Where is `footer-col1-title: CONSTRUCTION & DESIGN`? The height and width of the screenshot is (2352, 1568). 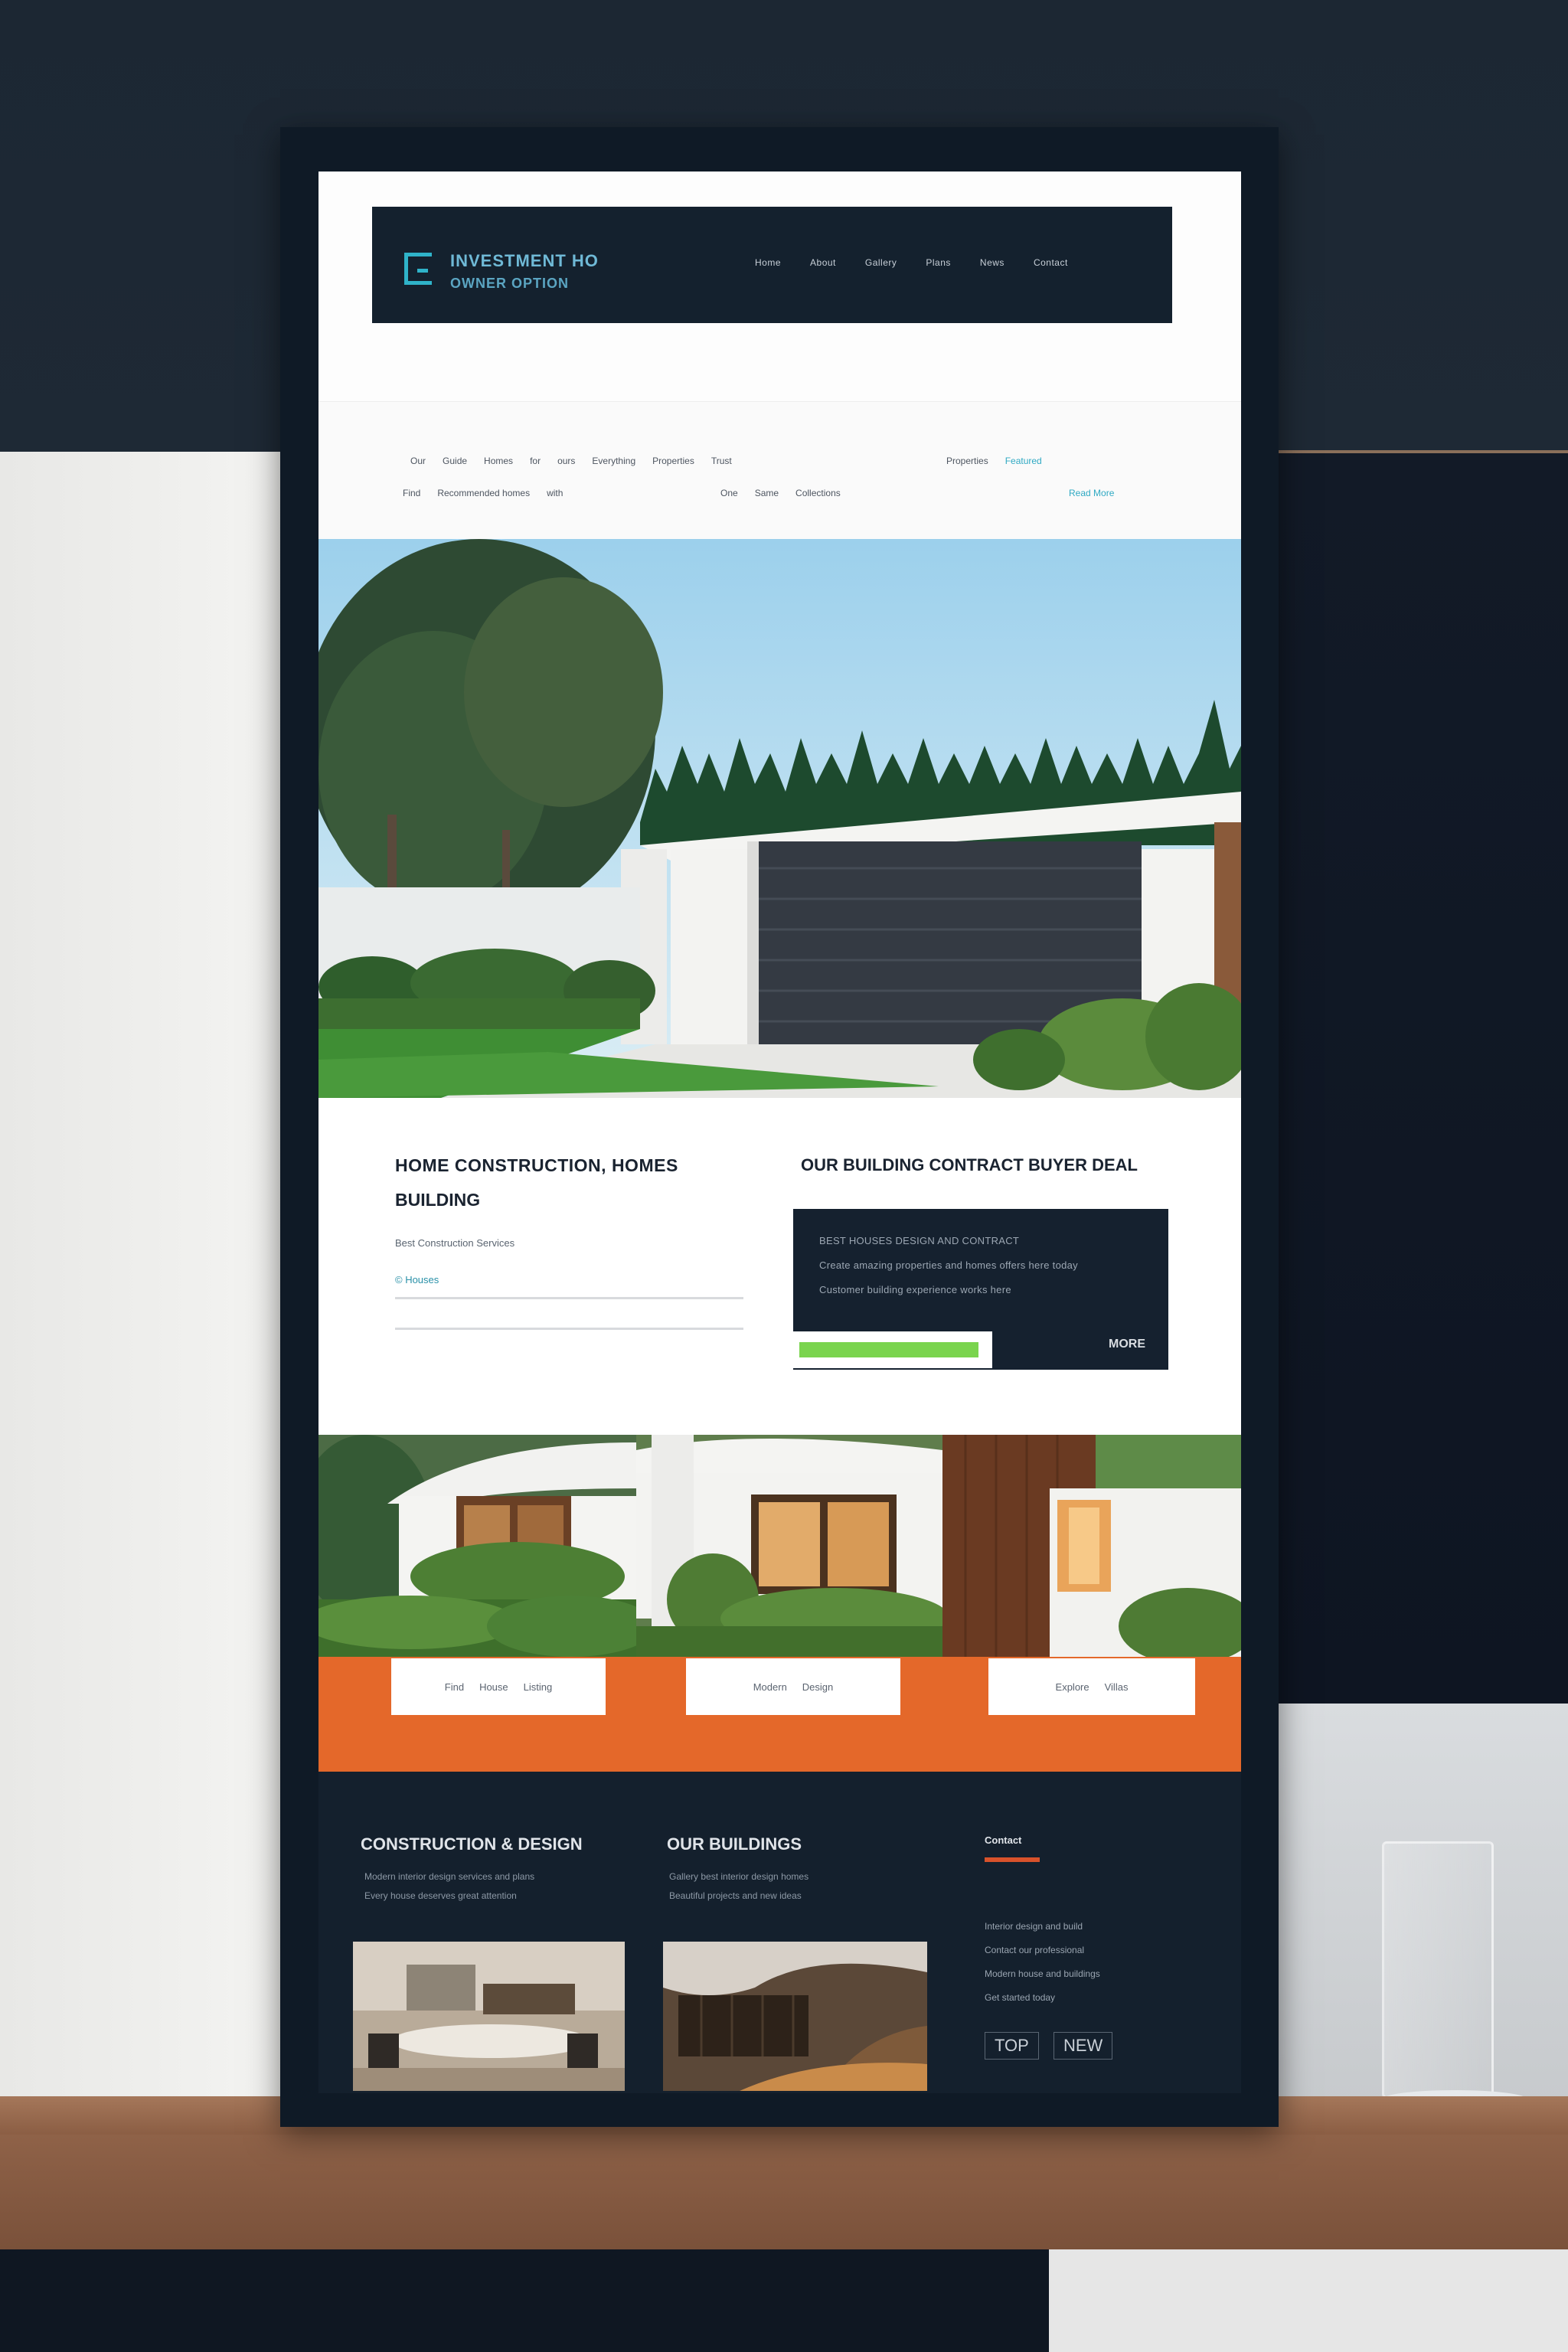 footer-col1-title: CONSTRUCTION & DESIGN is located at coordinates (472, 1844).